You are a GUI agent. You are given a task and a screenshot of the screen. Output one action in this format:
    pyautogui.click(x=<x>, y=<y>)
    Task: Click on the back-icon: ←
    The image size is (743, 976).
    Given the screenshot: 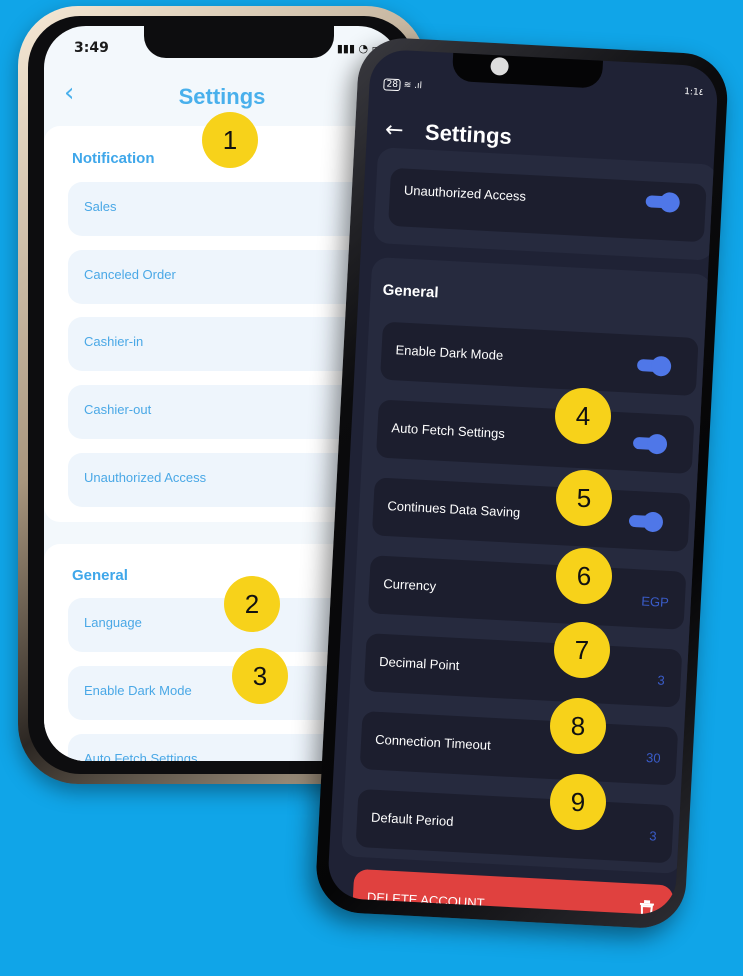 What is the action you would take?
    pyautogui.click(x=394, y=130)
    